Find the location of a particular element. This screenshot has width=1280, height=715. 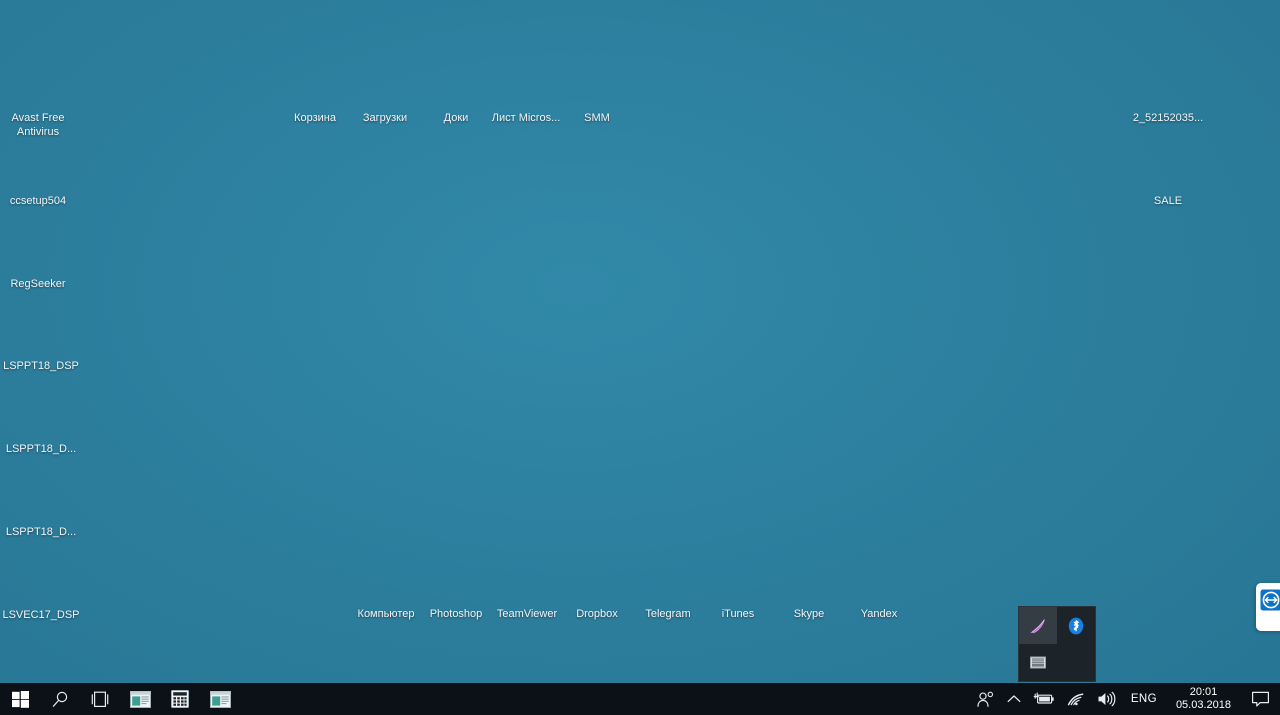

people-button is located at coordinates (985, 699).